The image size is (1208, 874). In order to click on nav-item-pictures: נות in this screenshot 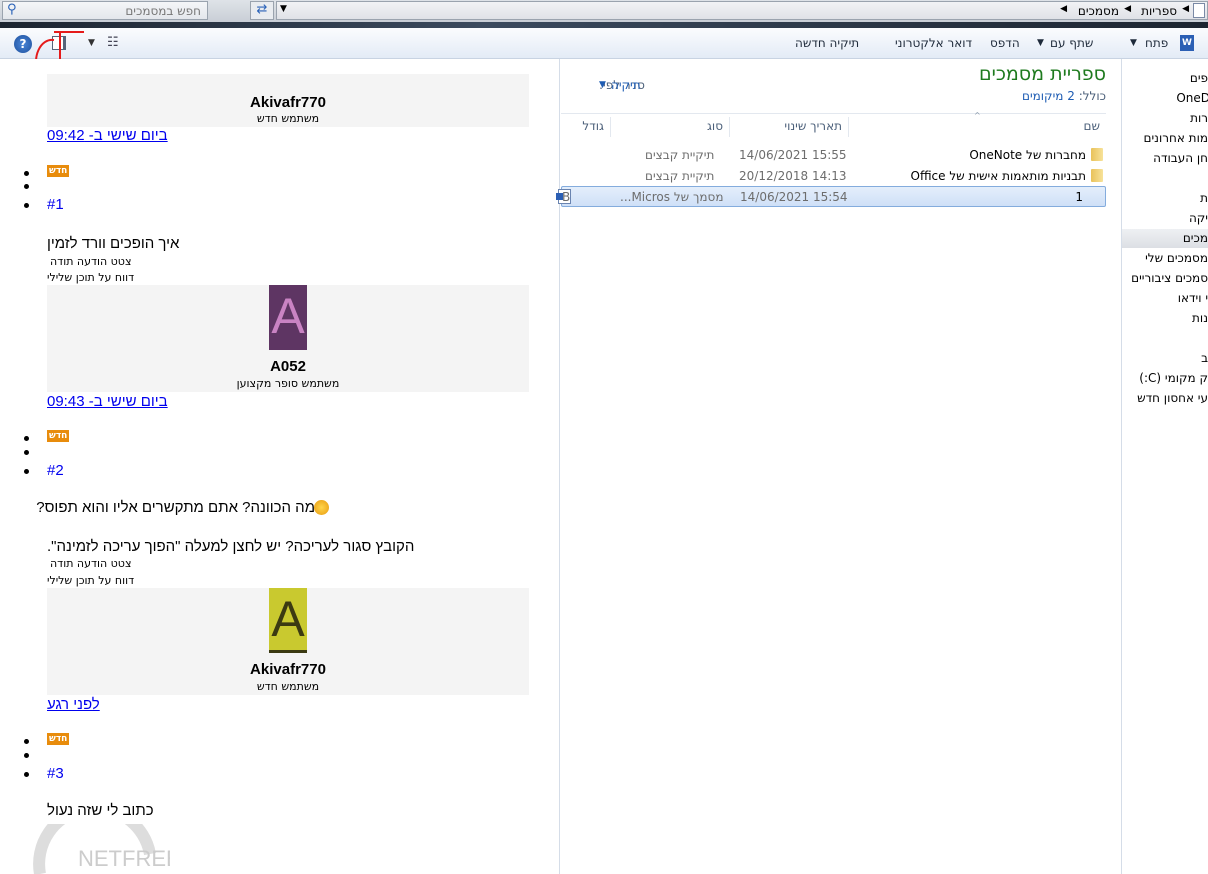, I will do `click(1200, 318)`.